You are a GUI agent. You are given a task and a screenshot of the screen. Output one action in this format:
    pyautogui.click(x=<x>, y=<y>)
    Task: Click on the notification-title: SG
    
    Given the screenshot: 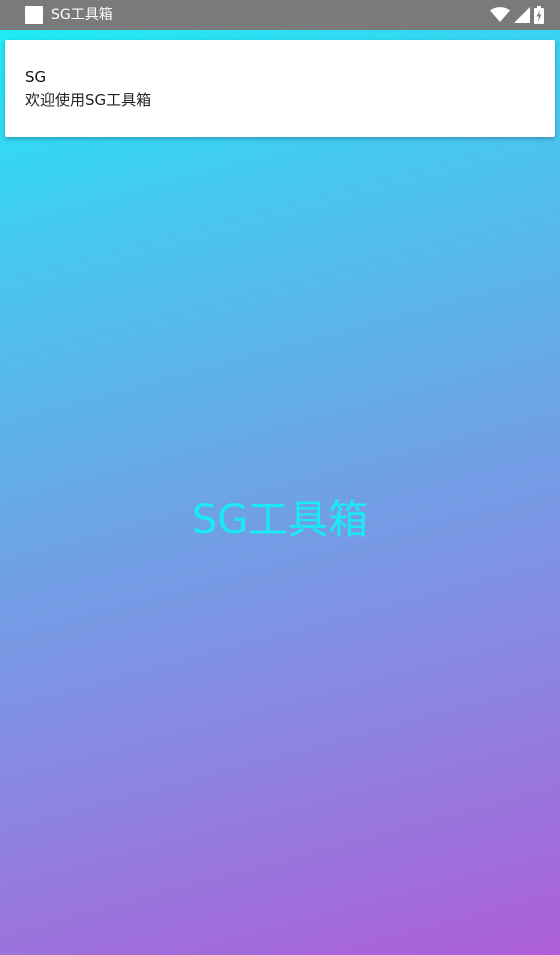 What is the action you would take?
    pyautogui.click(x=36, y=77)
    